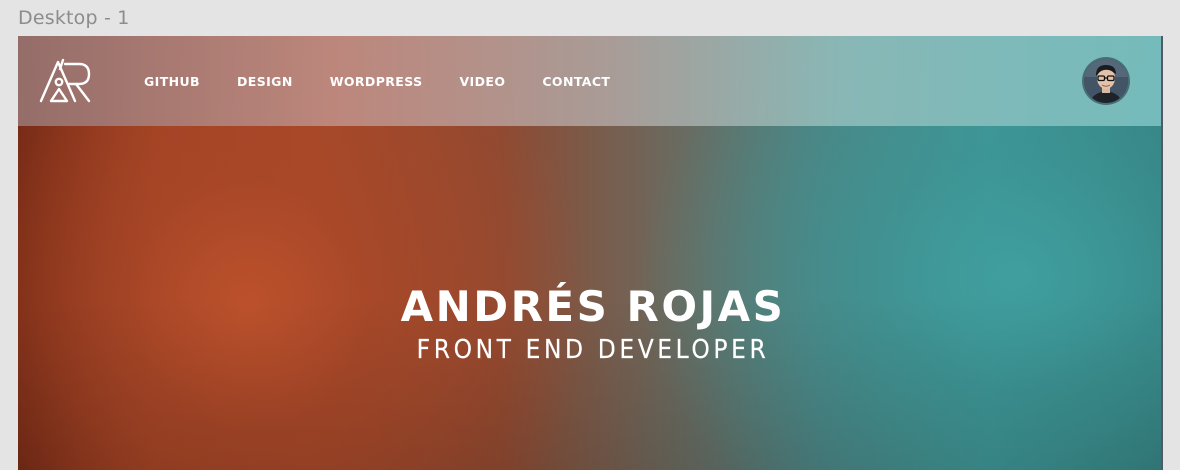 This screenshot has height=470, width=1180. I want to click on artboard-label: Desktop - 1, so click(74, 18).